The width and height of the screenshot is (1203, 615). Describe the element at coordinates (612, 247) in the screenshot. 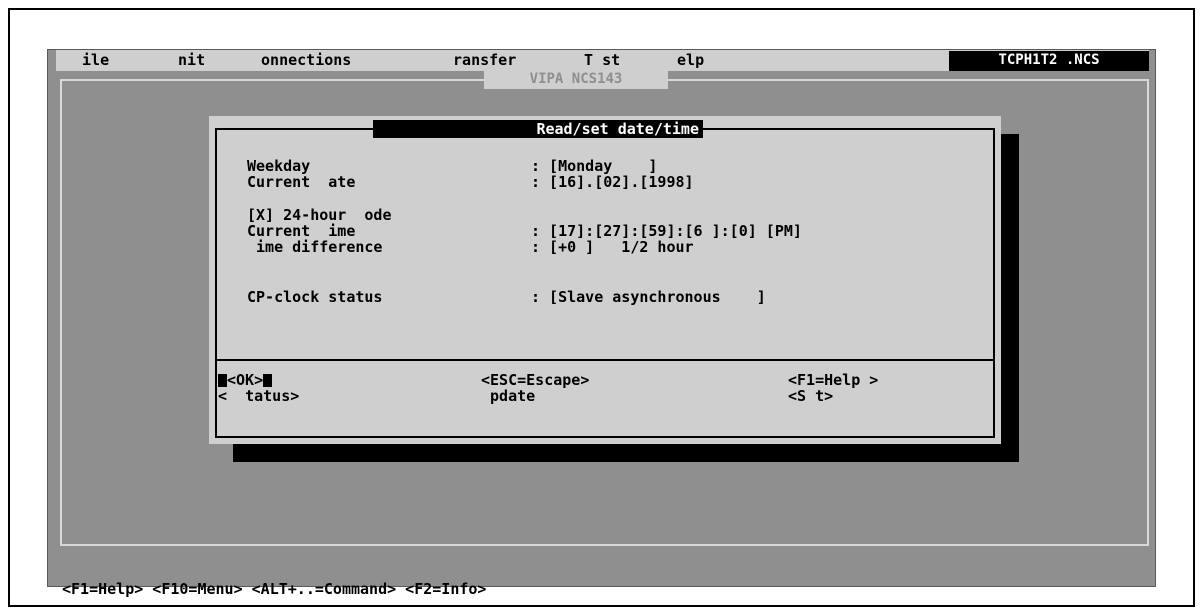

I see `time-difference-field: : [+0 ] 1/2 hour` at that location.